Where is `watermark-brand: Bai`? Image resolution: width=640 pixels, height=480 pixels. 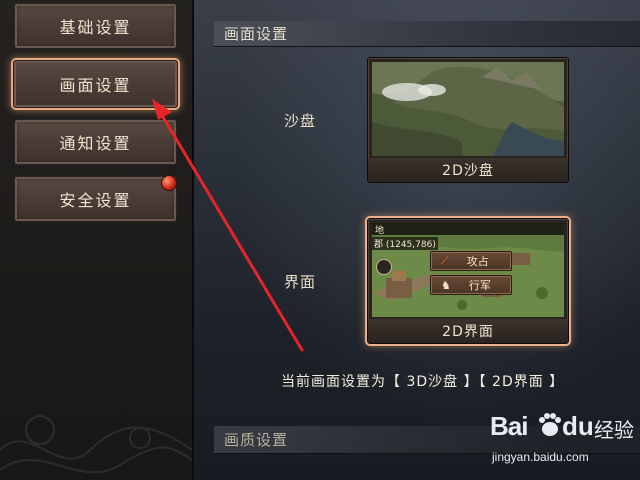
watermark-brand: Bai is located at coordinates (509, 426).